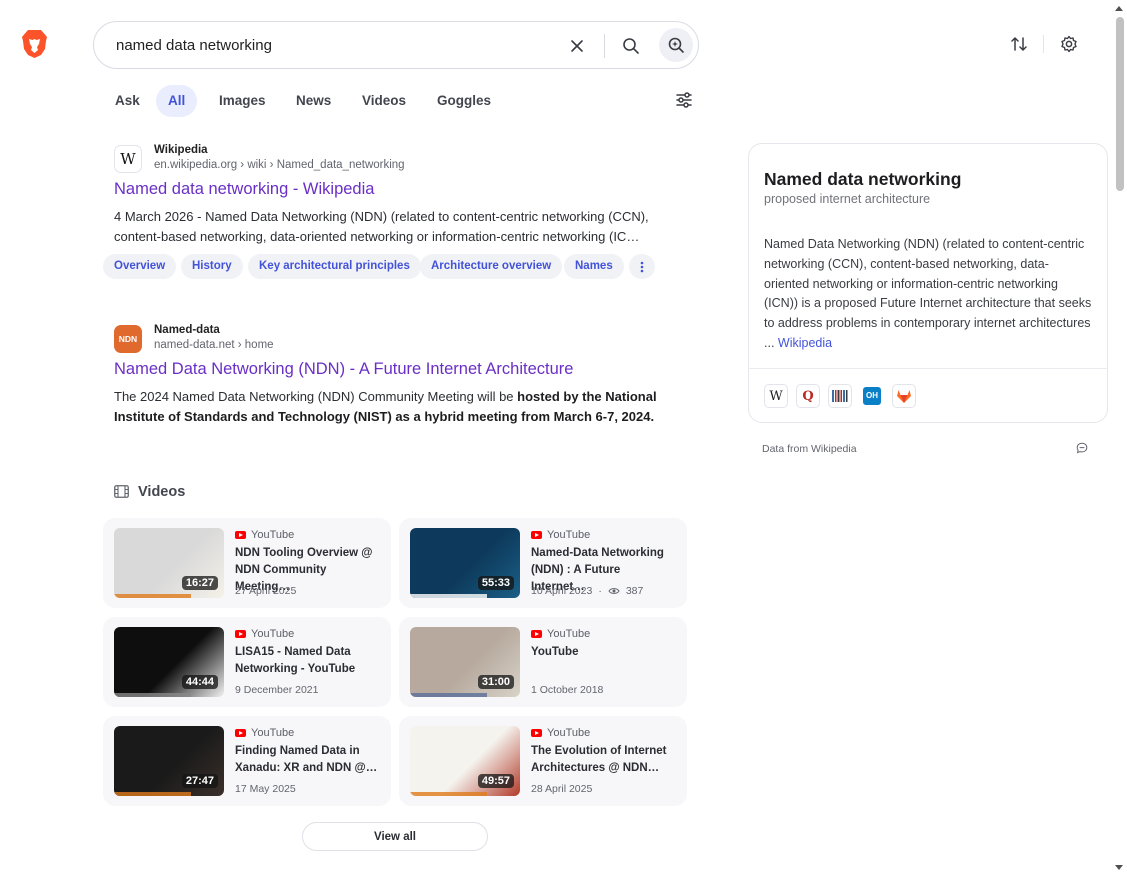  I want to click on search-divider, so click(604, 46).